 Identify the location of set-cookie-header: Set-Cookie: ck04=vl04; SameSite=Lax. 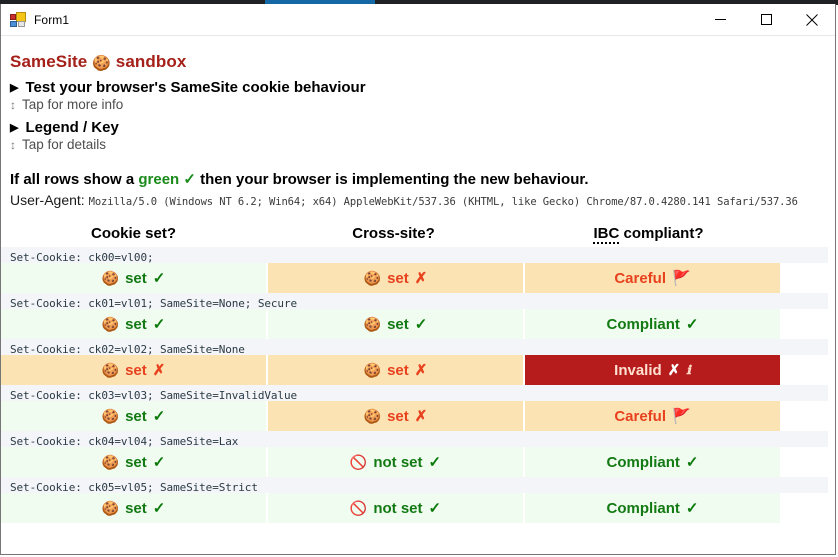
(414, 439).